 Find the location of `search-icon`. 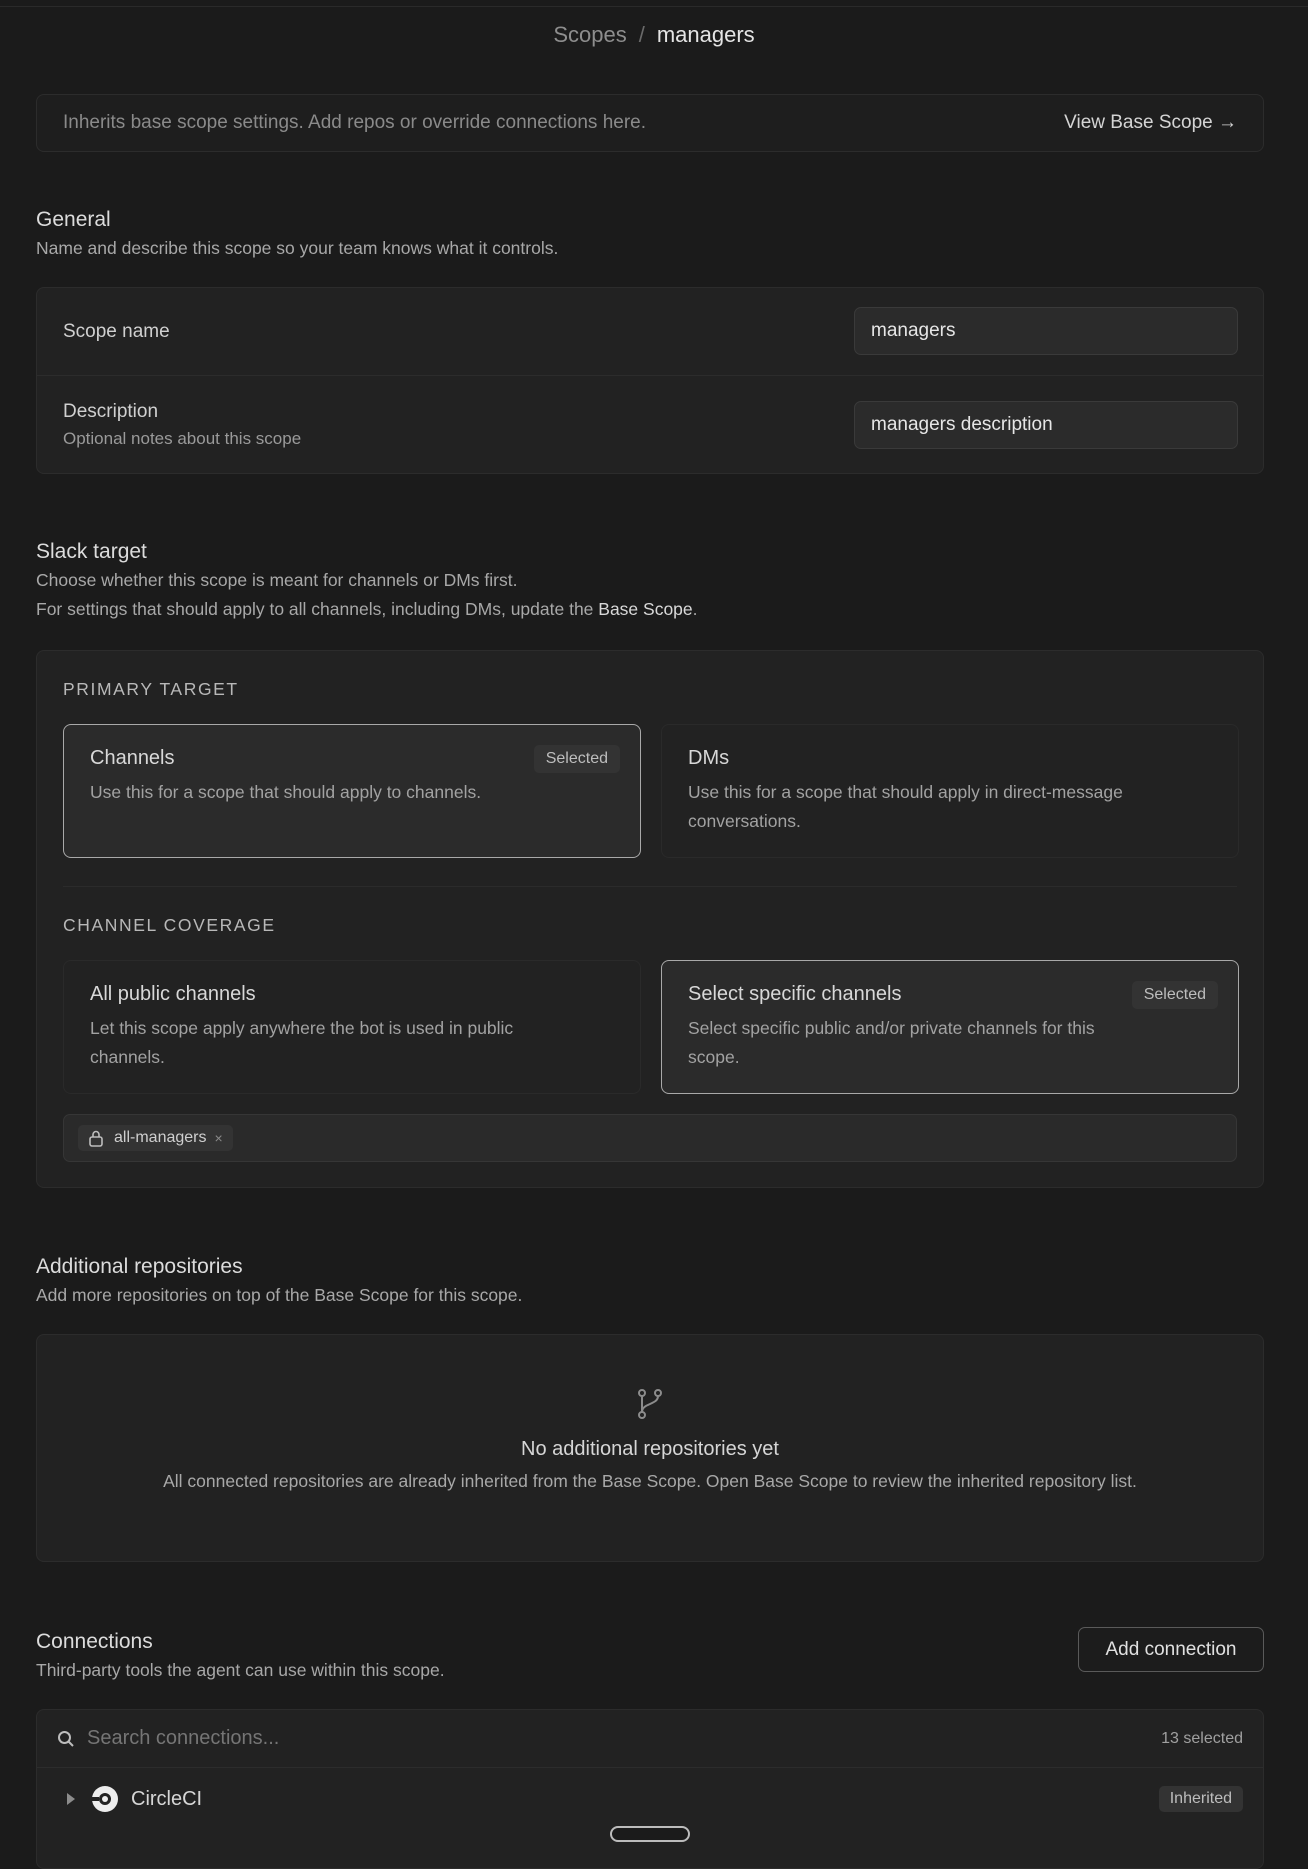

search-icon is located at coordinates (66, 1738).